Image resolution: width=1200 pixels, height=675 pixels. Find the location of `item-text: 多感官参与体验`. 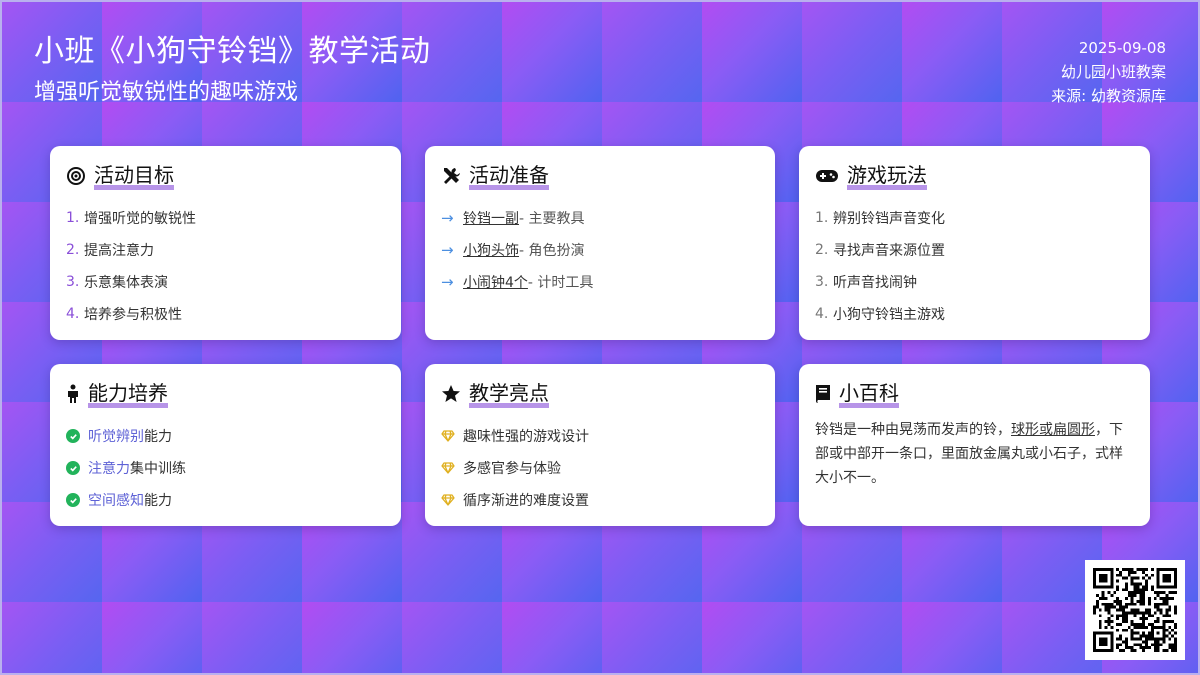

item-text: 多感官参与体验 is located at coordinates (512, 469).